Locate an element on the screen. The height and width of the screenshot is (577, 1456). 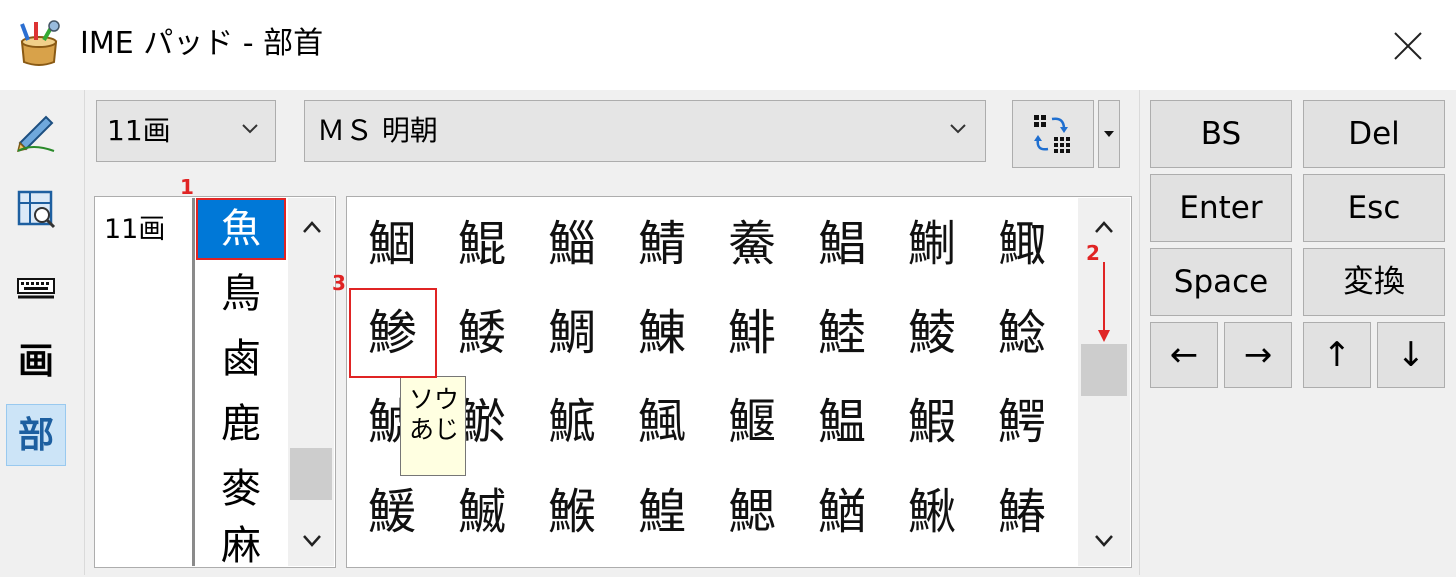
window-title: IME パッド - 部首 is located at coordinates (202, 43).